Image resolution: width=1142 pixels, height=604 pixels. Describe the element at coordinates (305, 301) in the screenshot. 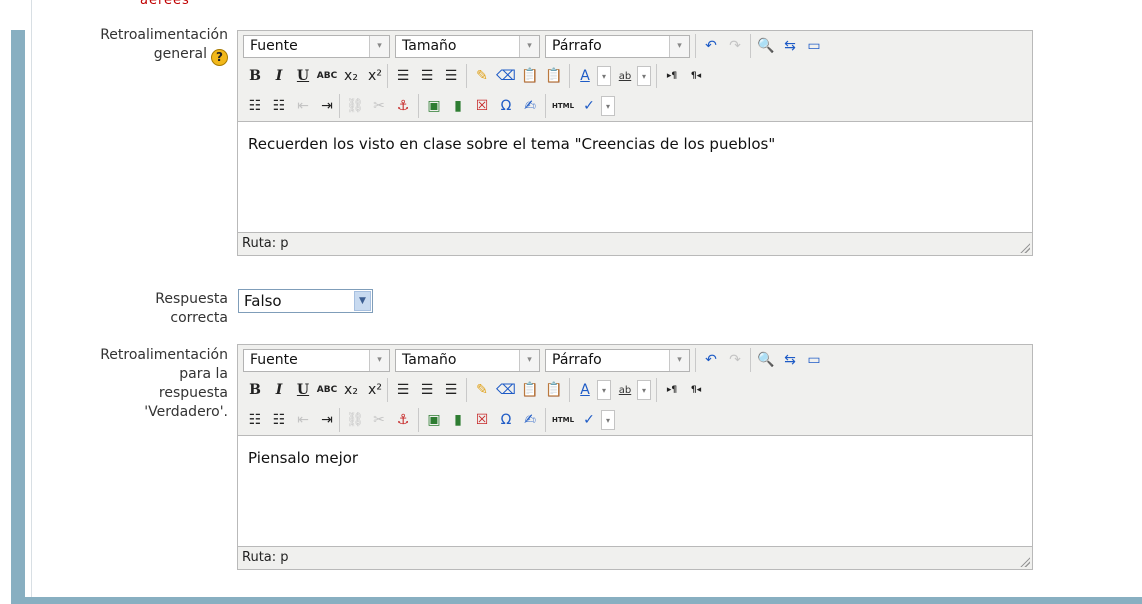

I see `correct-answer-select: Falso ▼` at that location.